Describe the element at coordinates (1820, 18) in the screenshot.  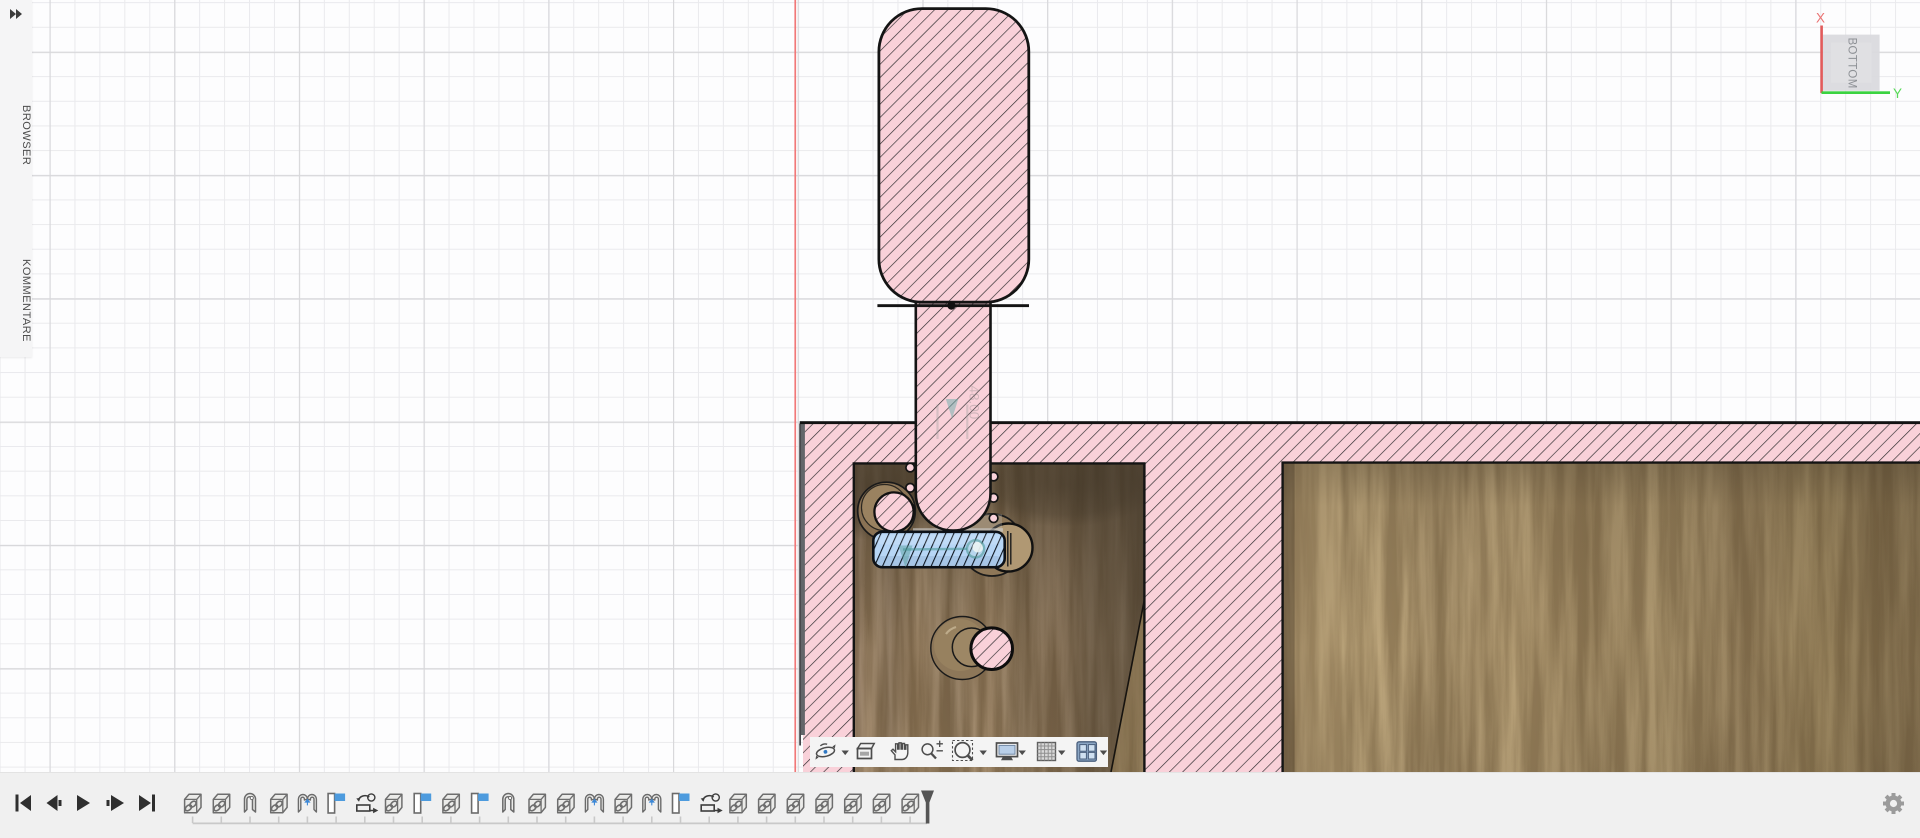
I see `svg-text: X` at that location.